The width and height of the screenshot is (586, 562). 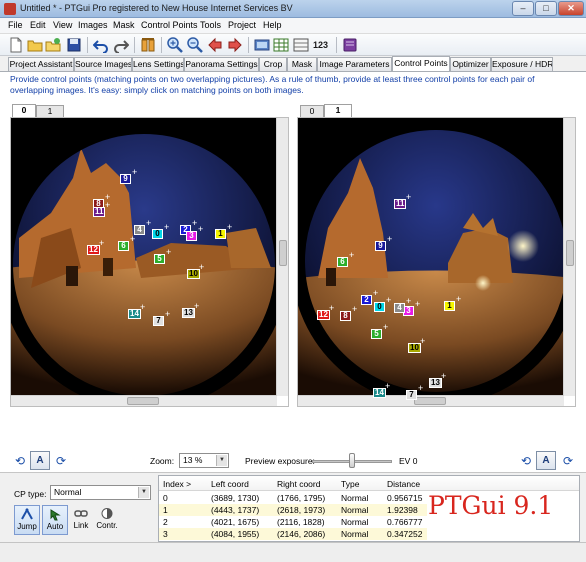 I want to click on panorama-editor-icon, so click(x=262, y=45).